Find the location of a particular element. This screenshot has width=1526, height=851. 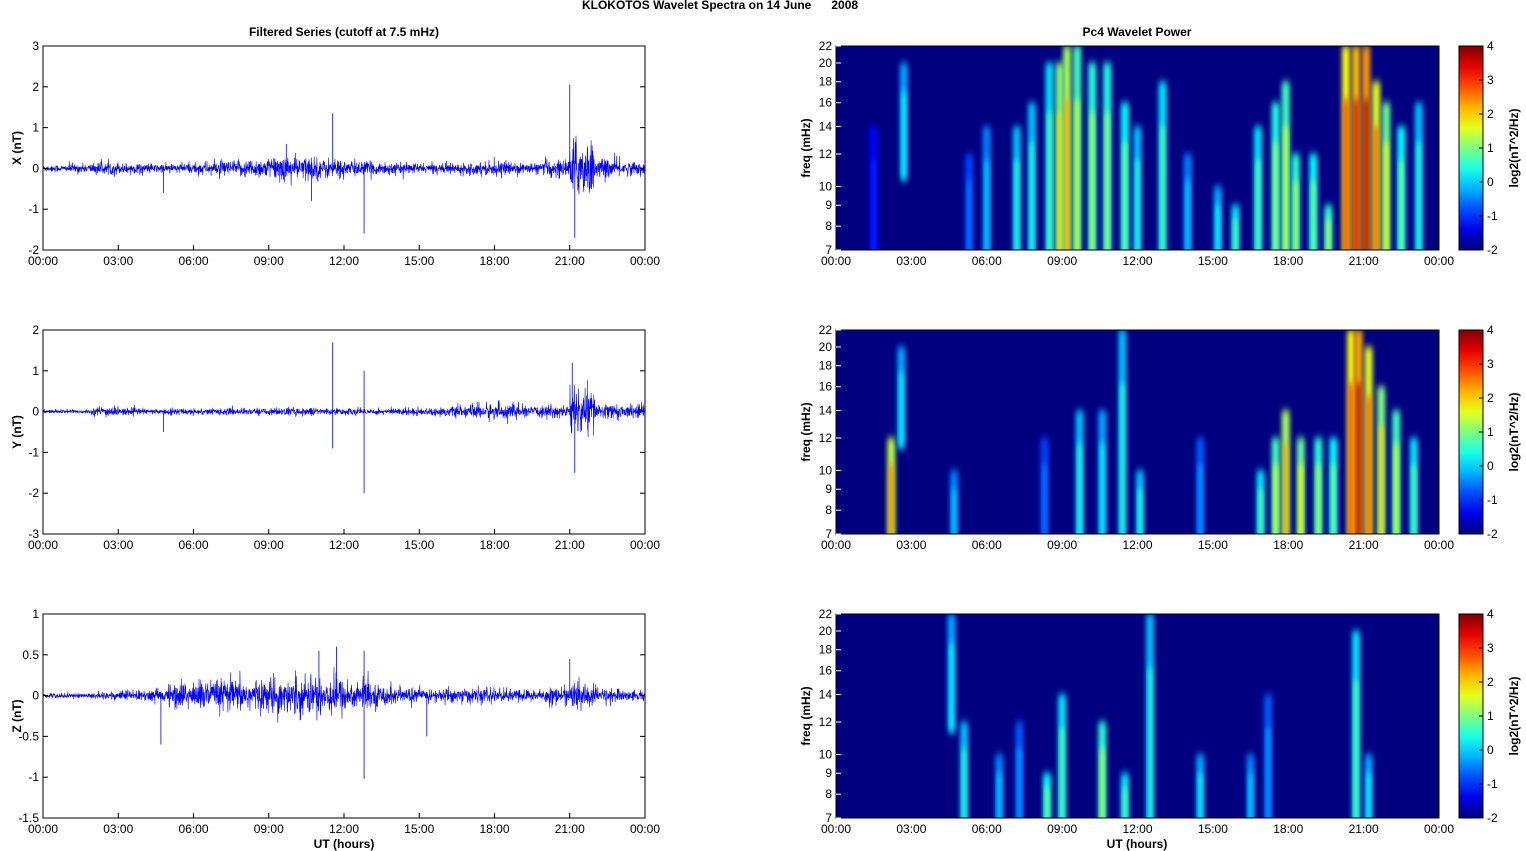

right-column-title: Pc4 Wavelet Power is located at coordinates (1137, 32).